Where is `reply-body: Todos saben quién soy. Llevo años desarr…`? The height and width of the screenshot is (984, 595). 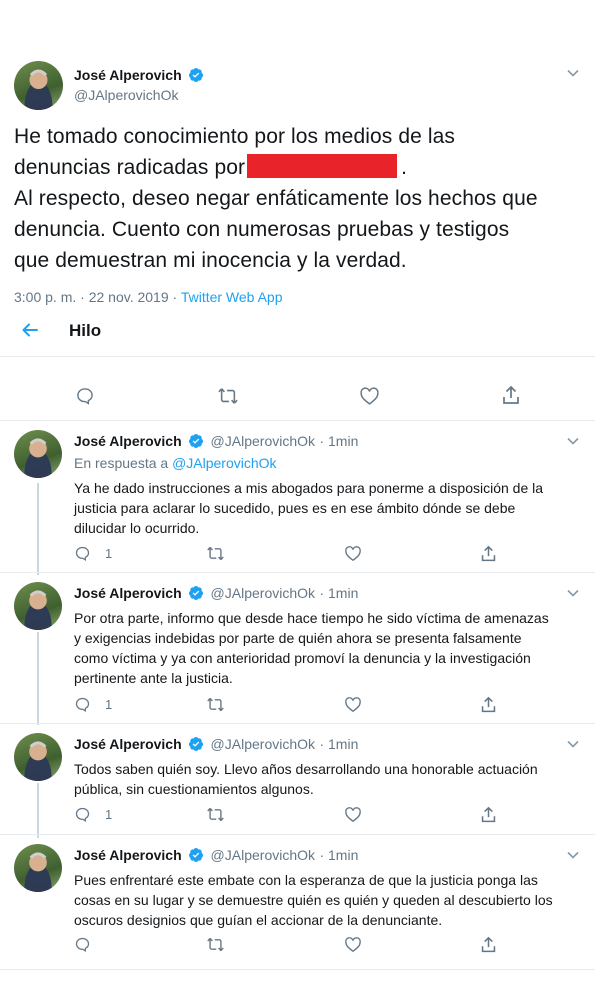 reply-body: Todos saben quién soy. Llevo años desarr… is located at coordinates (331, 779).